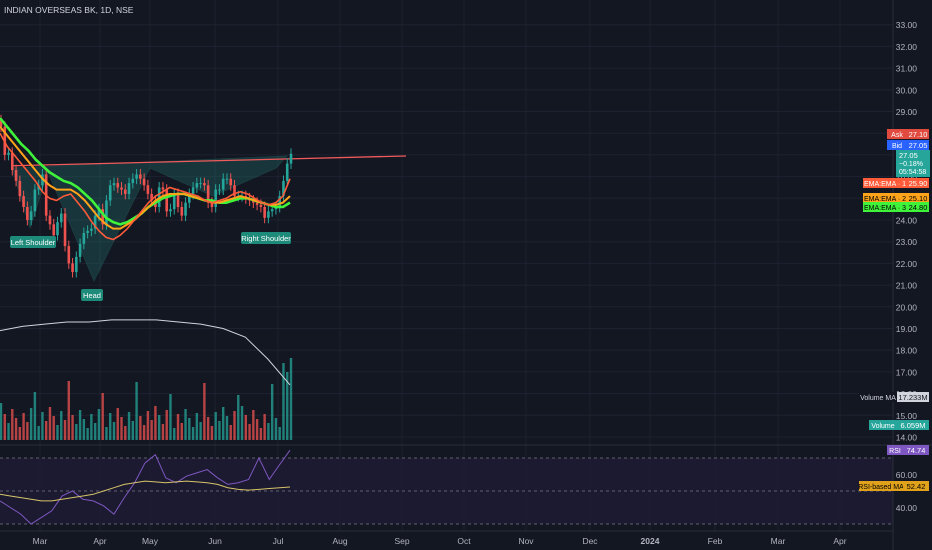  Describe the element at coordinates (916, 450) in the screenshot. I see `rsi-badge-value: 74.74` at that location.